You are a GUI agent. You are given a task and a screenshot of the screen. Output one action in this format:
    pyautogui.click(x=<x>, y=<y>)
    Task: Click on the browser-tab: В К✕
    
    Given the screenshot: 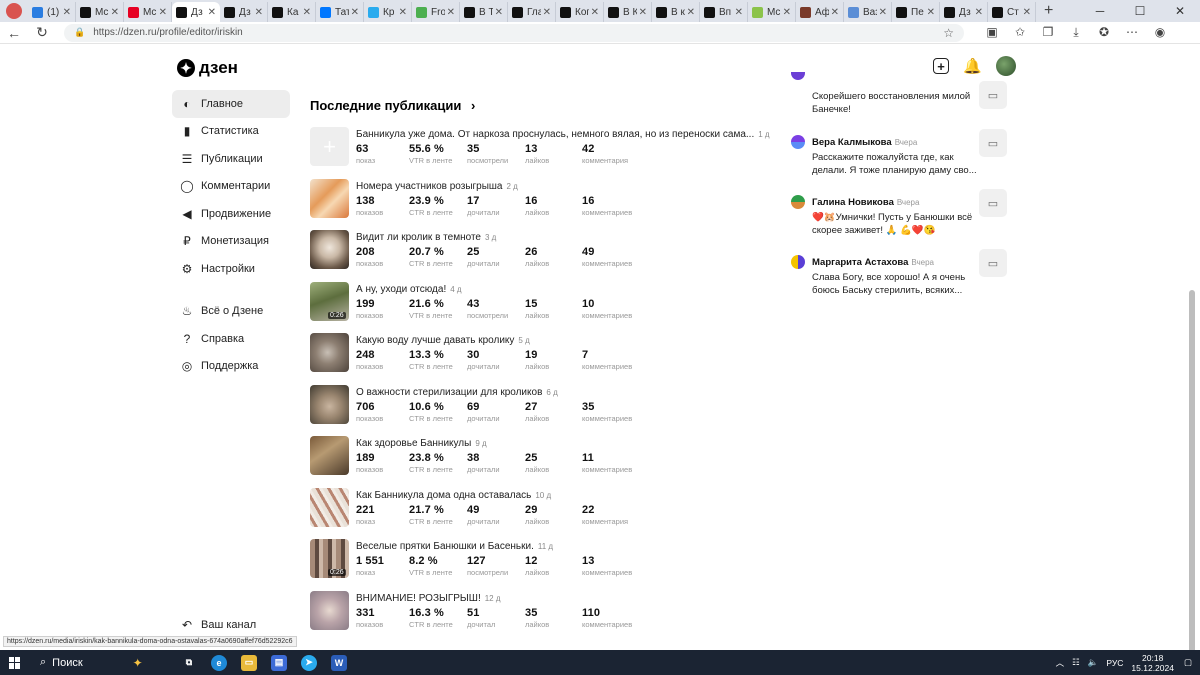 What is the action you would take?
    pyautogui.click(x=628, y=12)
    